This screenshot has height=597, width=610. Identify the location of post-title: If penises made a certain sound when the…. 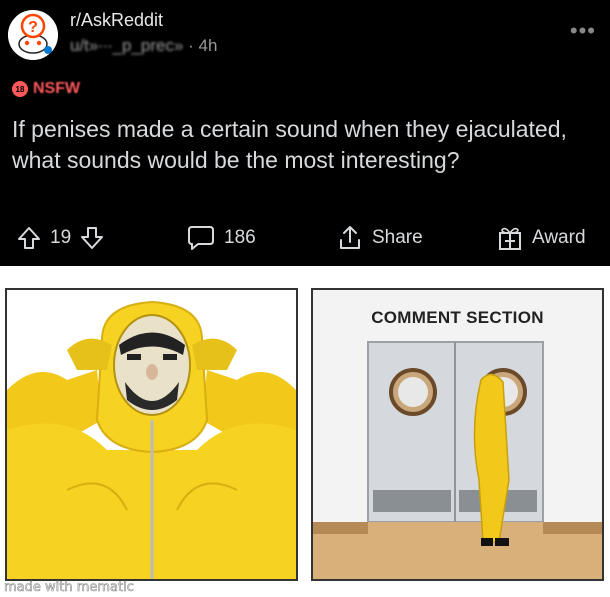
(302, 145).